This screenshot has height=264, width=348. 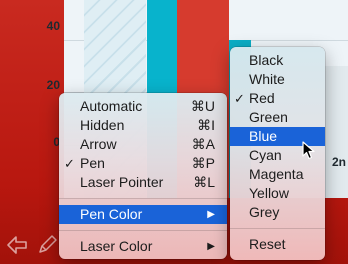 I want to click on menu-item-laser-color: Laser Color ▶, so click(x=143, y=246).